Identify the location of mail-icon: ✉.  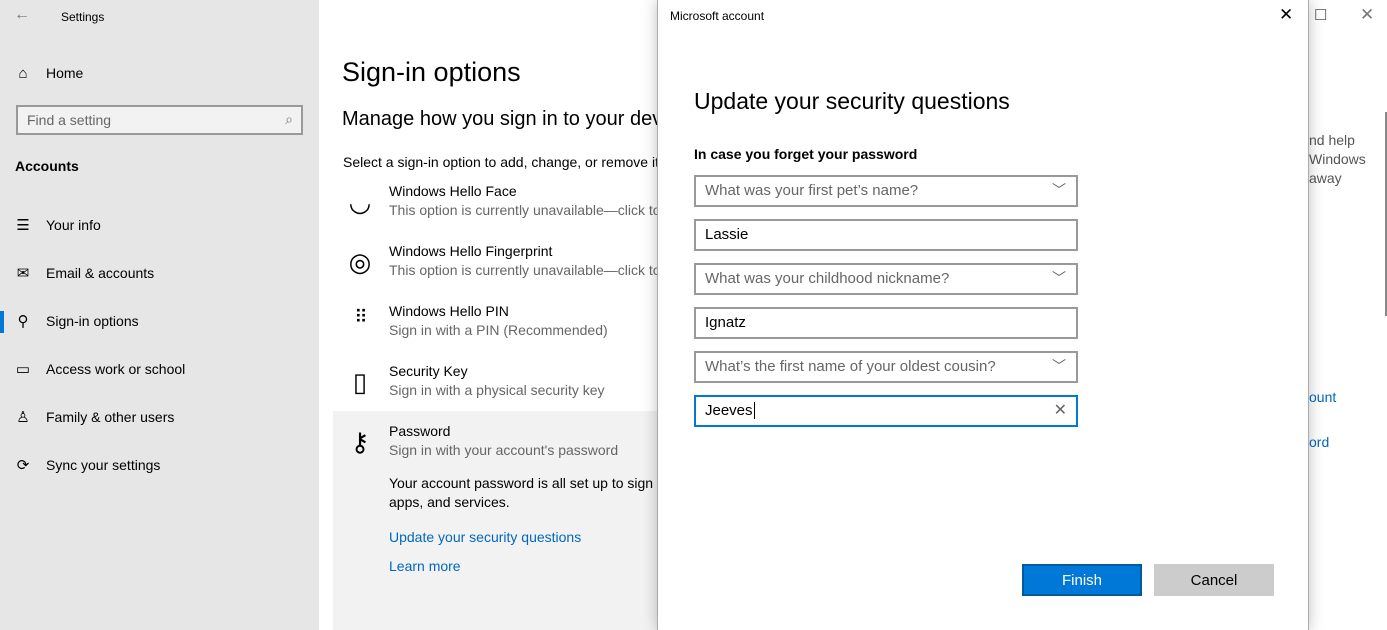
(23, 273).